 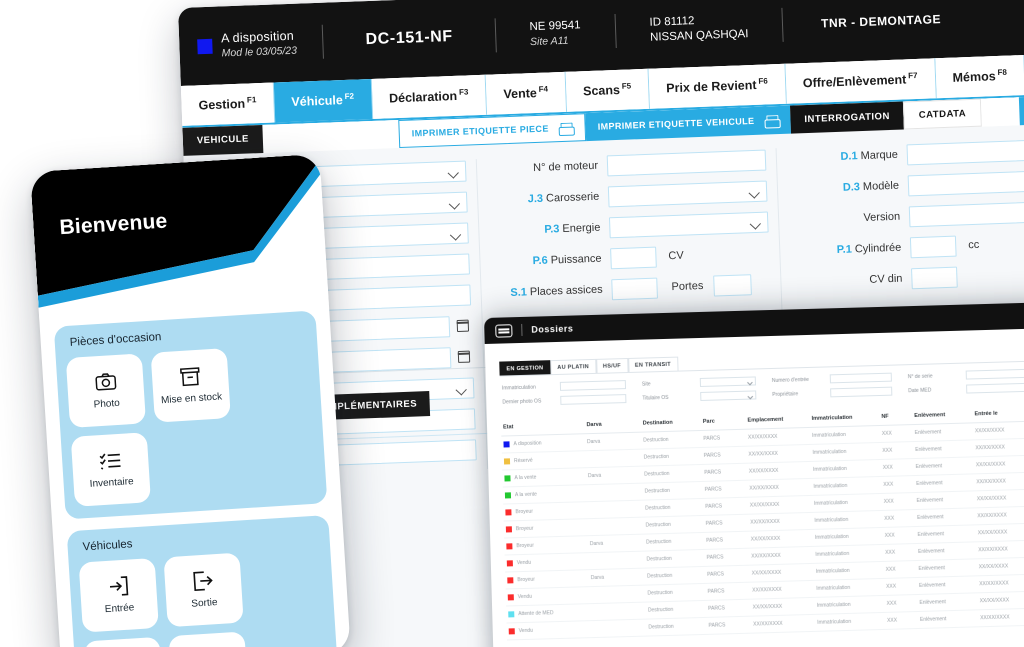 What do you see at coordinates (849, 156) in the screenshot?
I see `field-code: D.1` at bounding box center [849, 156].